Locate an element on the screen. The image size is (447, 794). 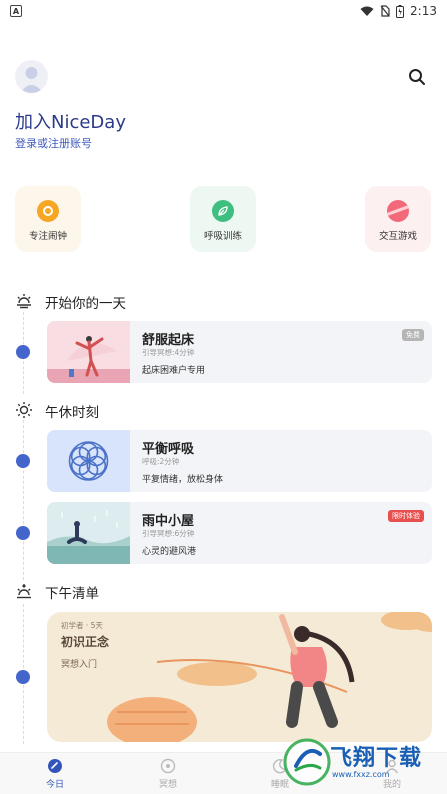
tab-meditation: 冥想 is located at coordinates (168, 774).